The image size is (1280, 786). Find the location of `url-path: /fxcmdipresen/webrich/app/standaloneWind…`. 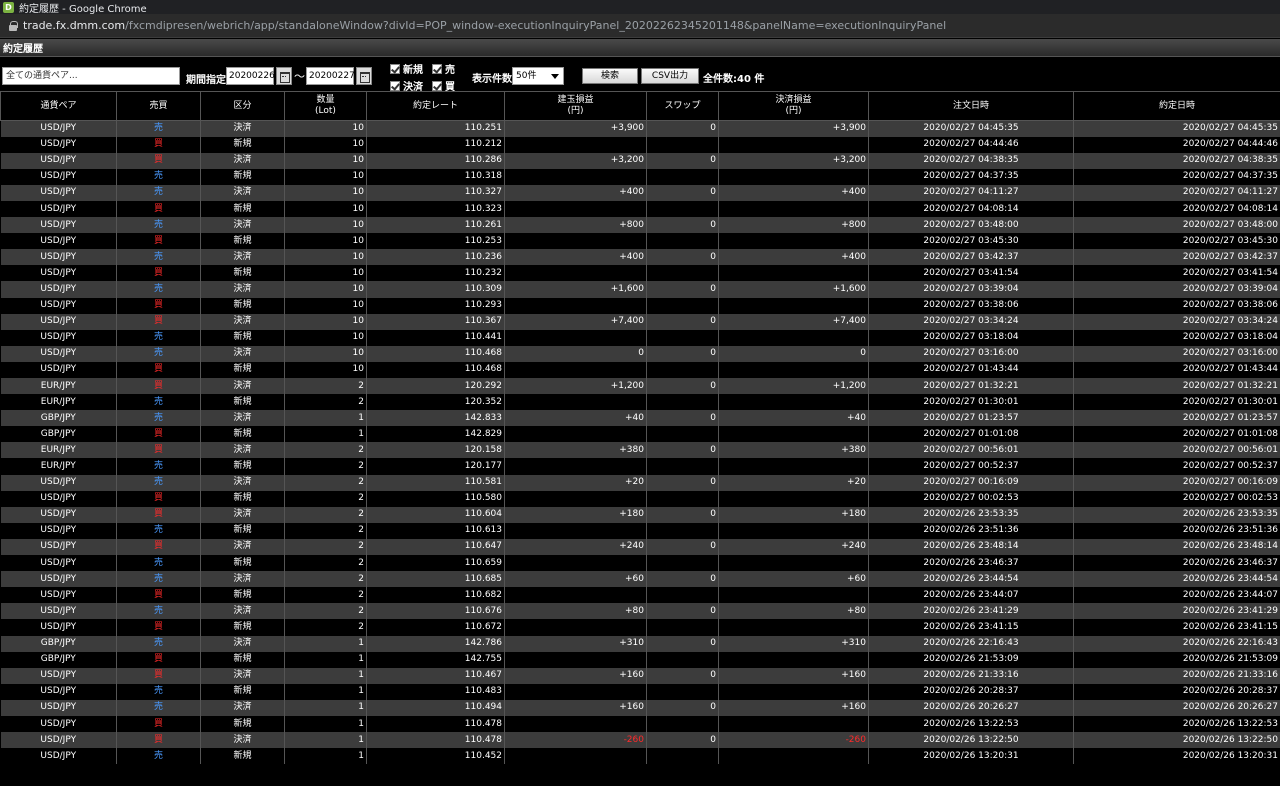

url-path: /fxcmdipresen/webrich/app/standaloneWind… is located at coordinates (535, 25).